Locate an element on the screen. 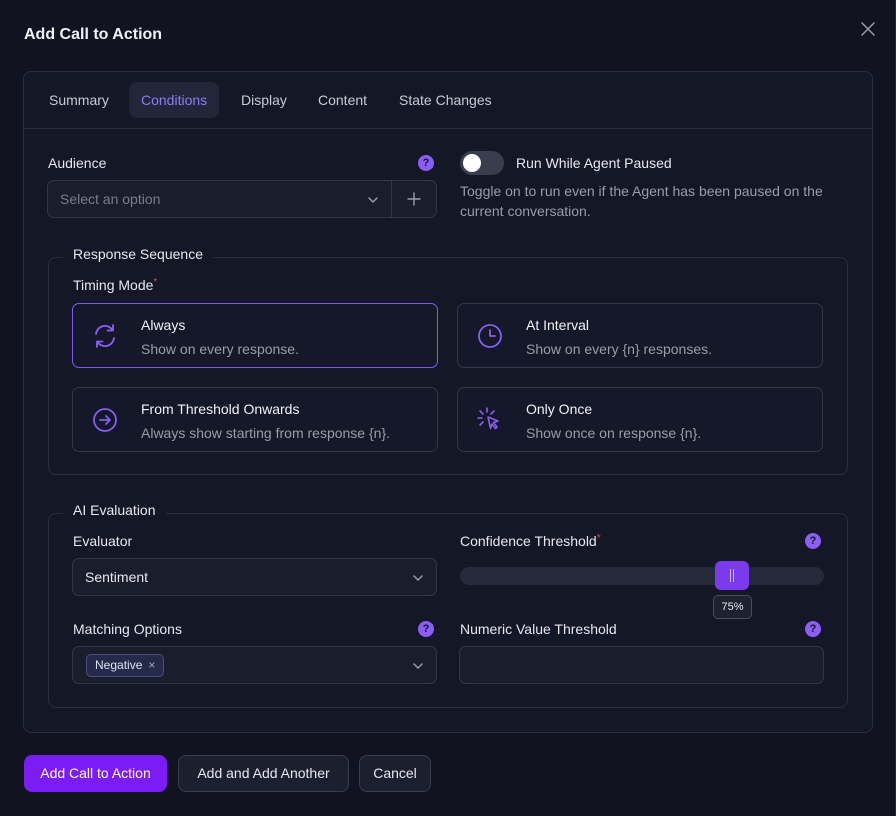 Image resolution: width=896 pixels, height=816 pixels. numeric-threshold-label: Numeric Value Threshold is located at coordinates (538, 629).